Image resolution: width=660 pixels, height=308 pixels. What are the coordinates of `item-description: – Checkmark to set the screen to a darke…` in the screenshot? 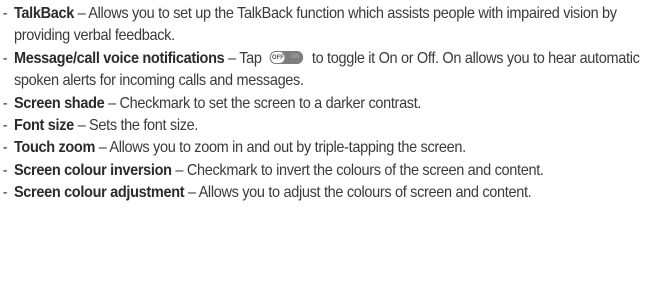 It's located at (263, 103).